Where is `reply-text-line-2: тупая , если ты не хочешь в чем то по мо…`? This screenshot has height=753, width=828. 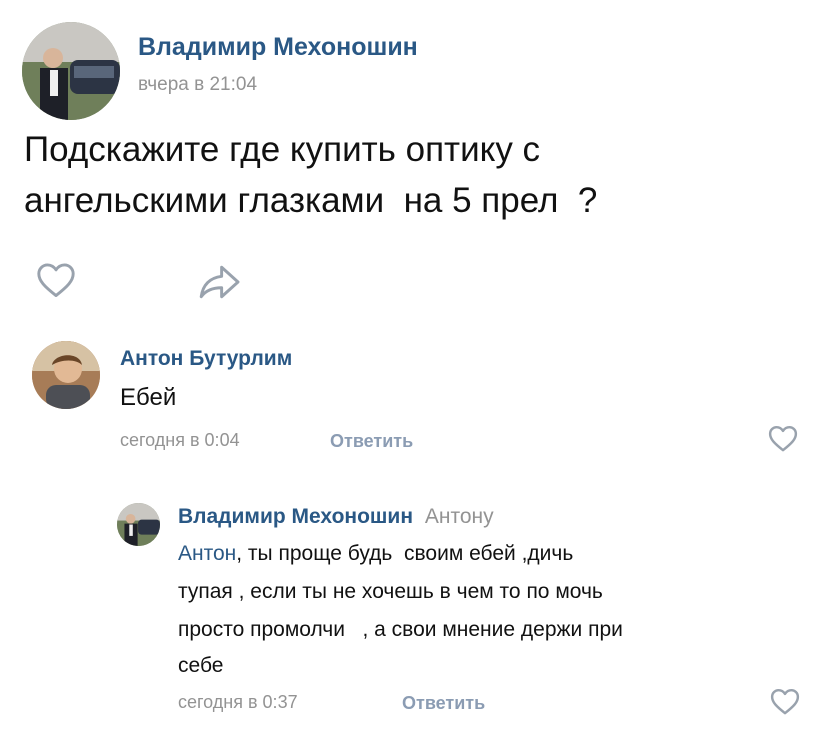
reply-text-line-2: тупая , если ты не хочешь в чем то по мо… is located at coordinates (390, 591).